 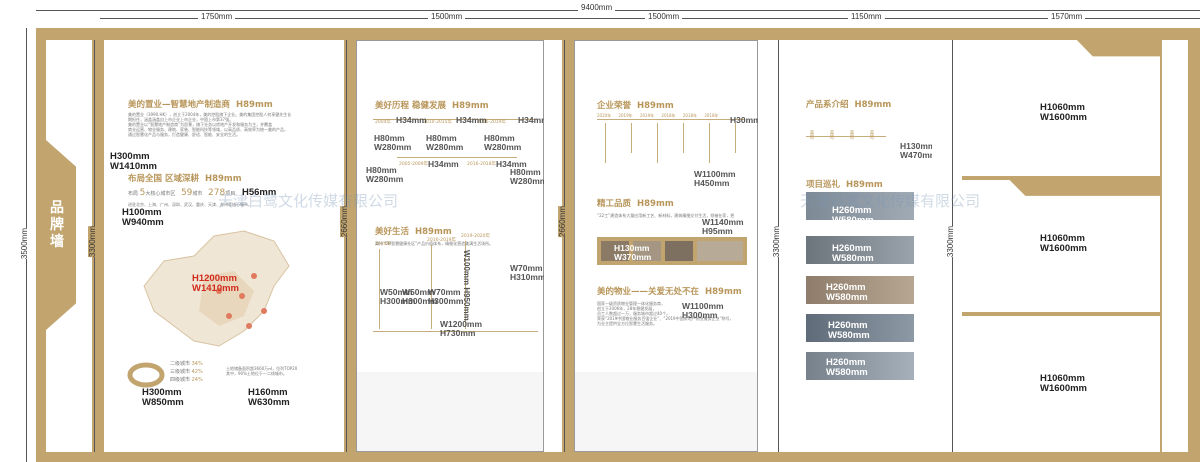 What do you see at coordinates (346, 246) in the screenshot?
I see `dim-line-2660-a` at bounding box center [346, 246].